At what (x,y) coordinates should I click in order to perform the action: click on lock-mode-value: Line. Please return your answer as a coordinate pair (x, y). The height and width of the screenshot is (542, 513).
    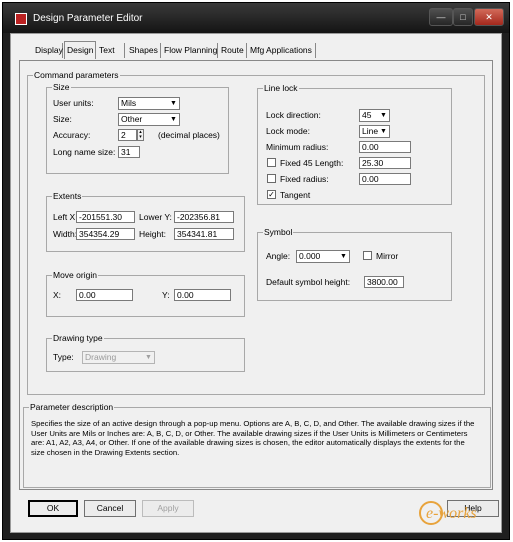
    Looking at the image, I should click on (370, 131).